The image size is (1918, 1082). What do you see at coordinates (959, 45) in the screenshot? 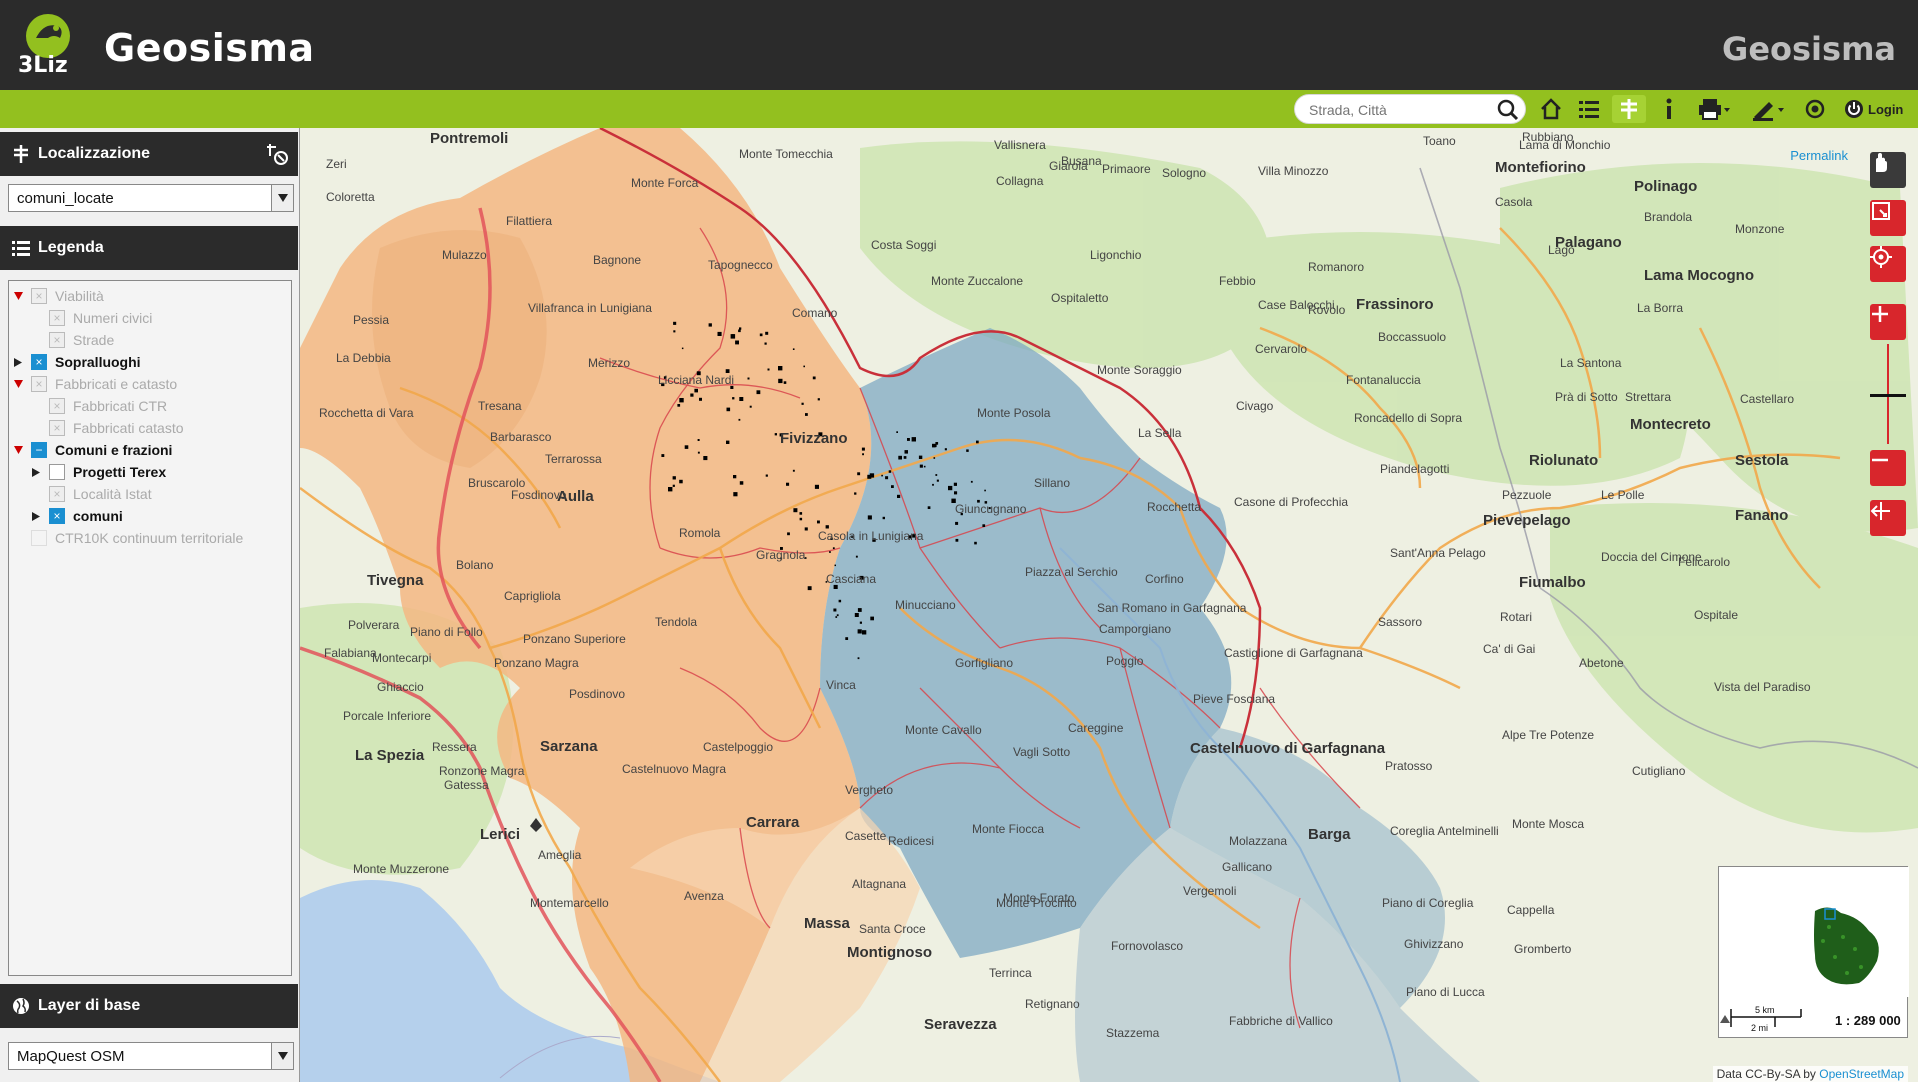
I see `header-bar: 3Liz Geosisma Geosisma` at bounding box center [959, 45].